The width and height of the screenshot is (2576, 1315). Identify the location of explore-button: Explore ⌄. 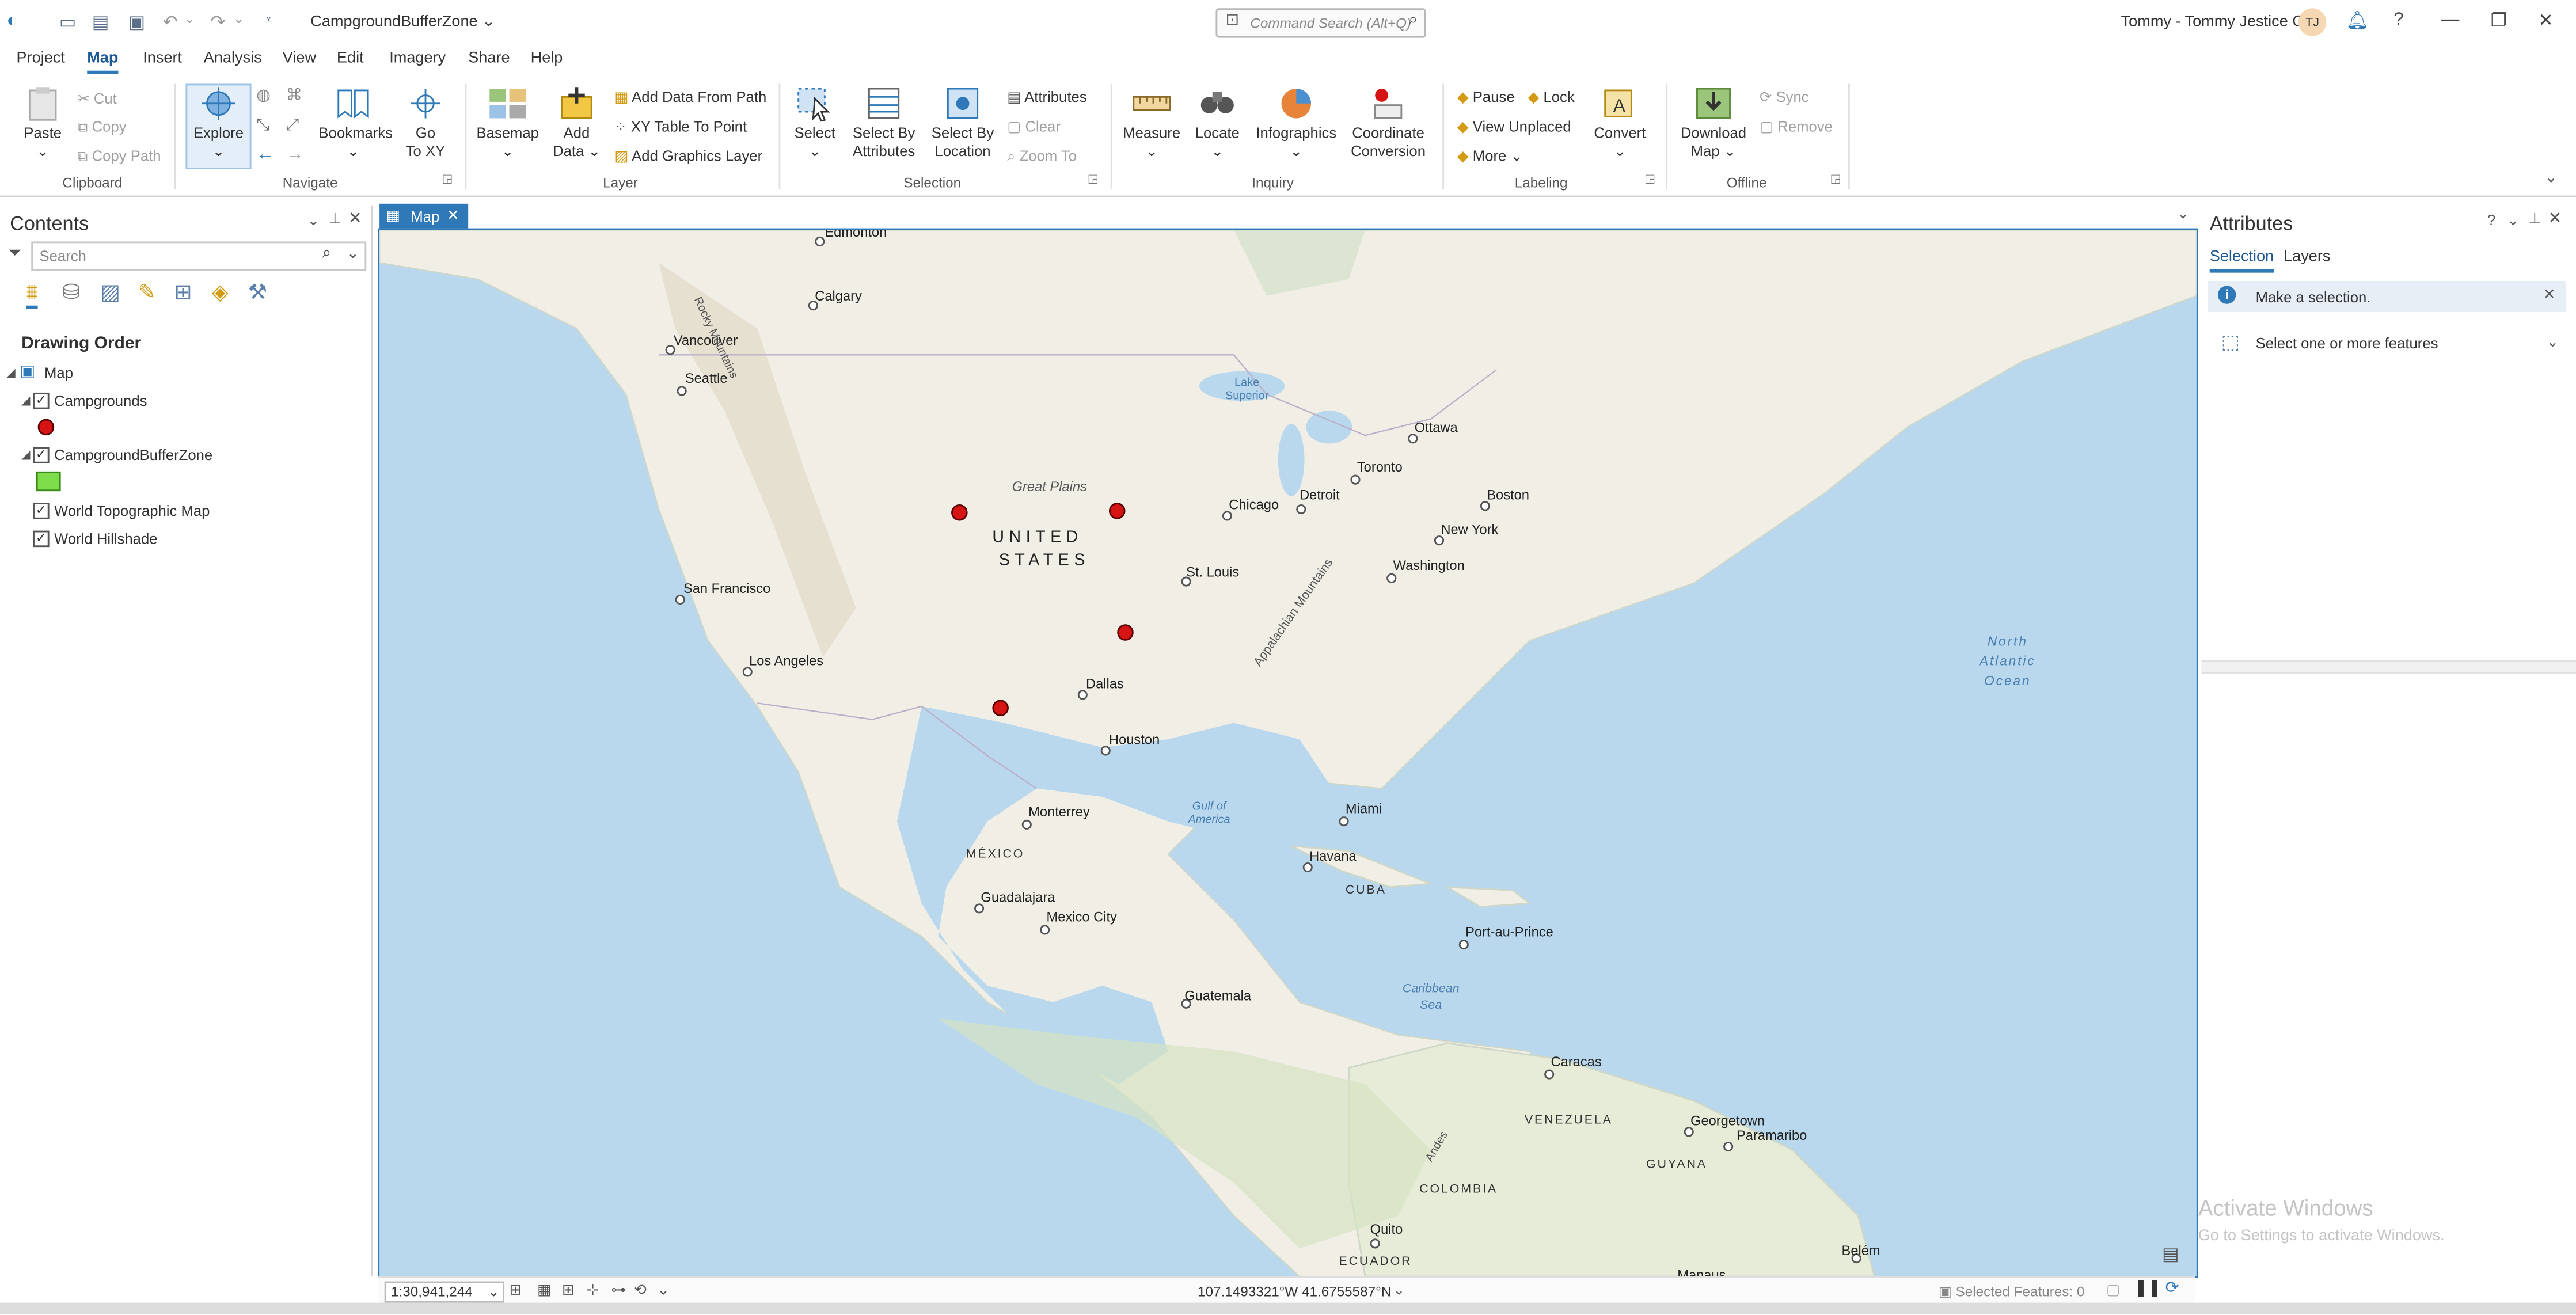
(219, 126).